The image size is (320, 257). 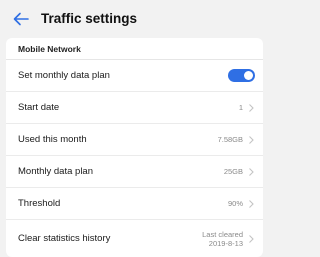 I want to click on app-header: Traffic settings, so click(x=134, y=18).